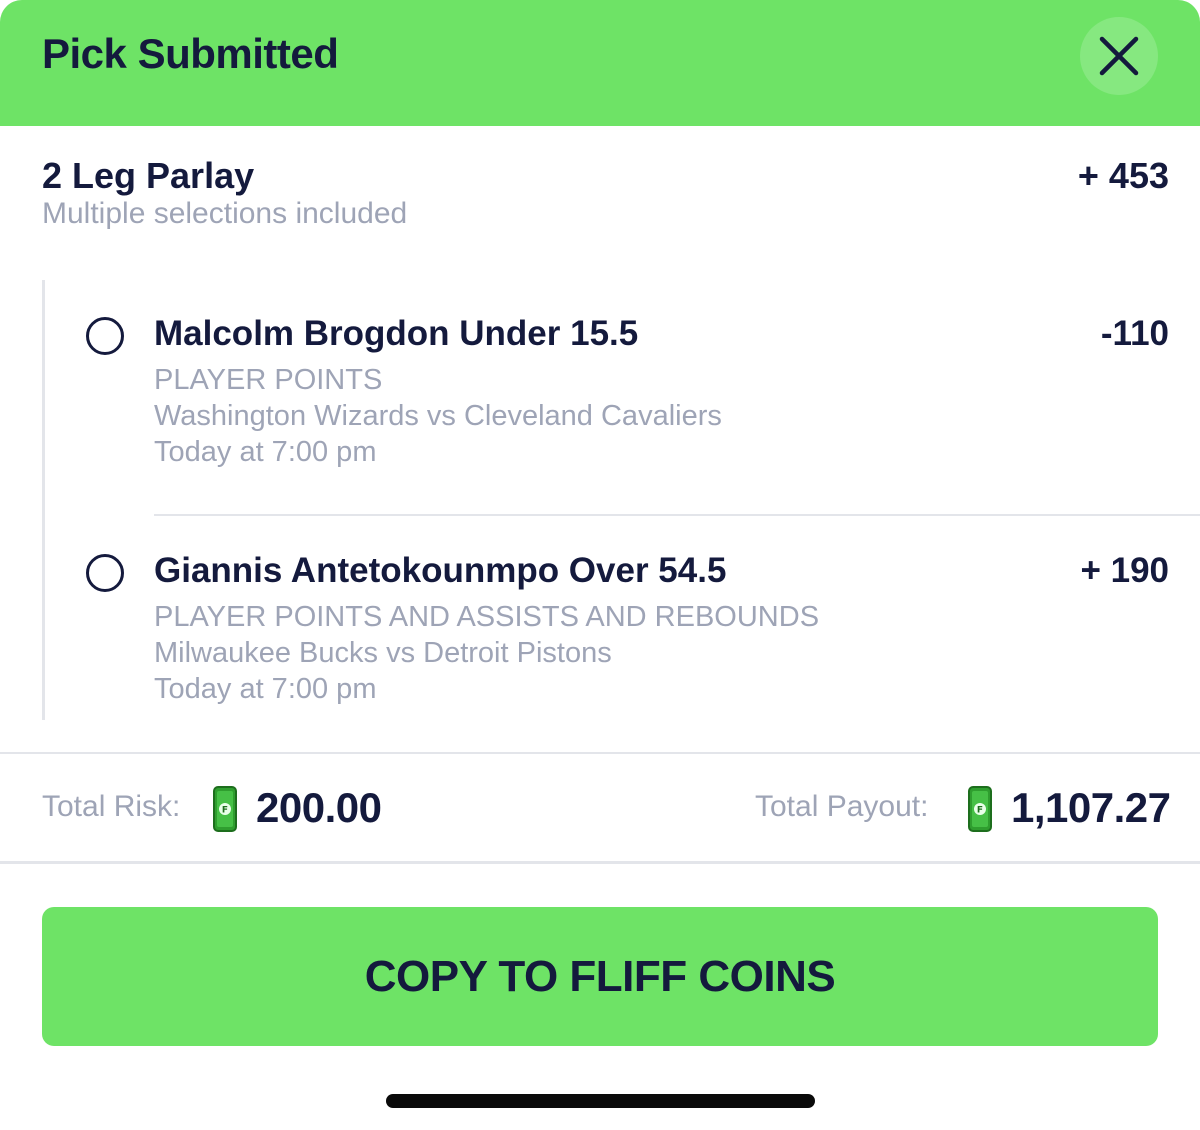  What do you see at coordinates (1124, 570) in the screenshot?
I see `leg-odds: + 190` at bounding box center [1124, 570].